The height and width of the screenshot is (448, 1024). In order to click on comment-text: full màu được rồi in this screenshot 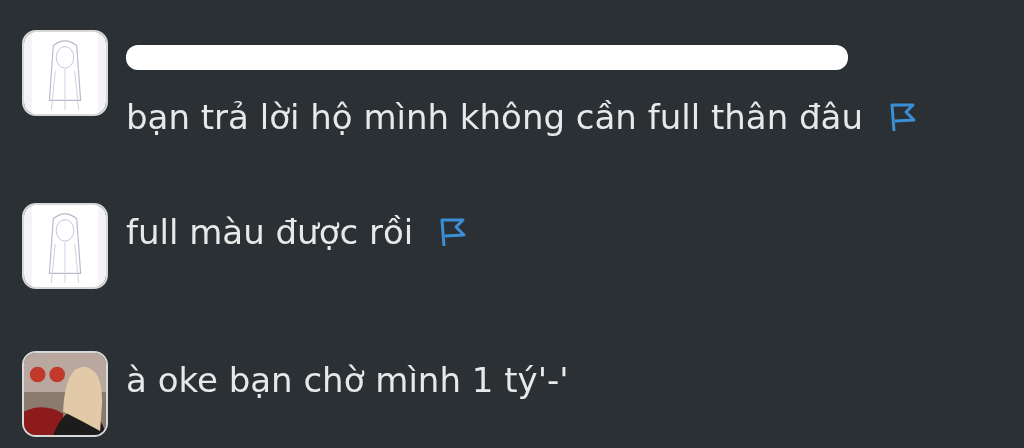, I will do `click(270, 232)`.